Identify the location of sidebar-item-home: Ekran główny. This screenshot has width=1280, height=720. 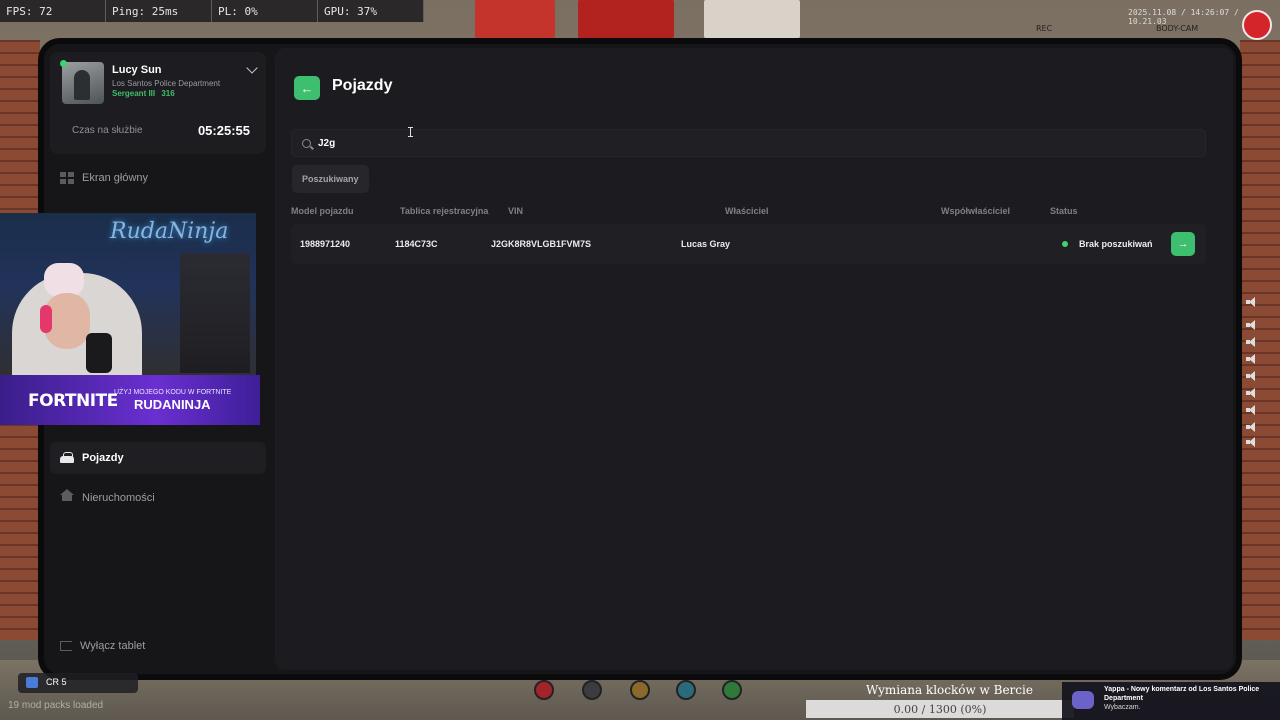
(158, 178).